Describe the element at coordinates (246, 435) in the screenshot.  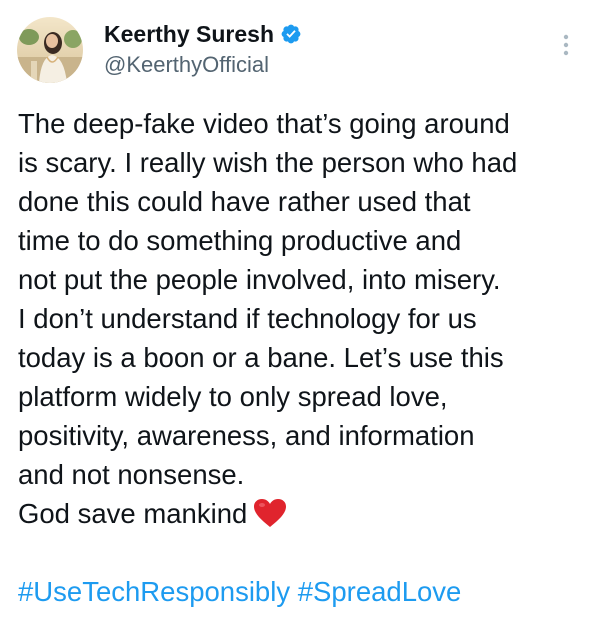
I see `tweet-text-line: positivity, awareness, and information` at that location.